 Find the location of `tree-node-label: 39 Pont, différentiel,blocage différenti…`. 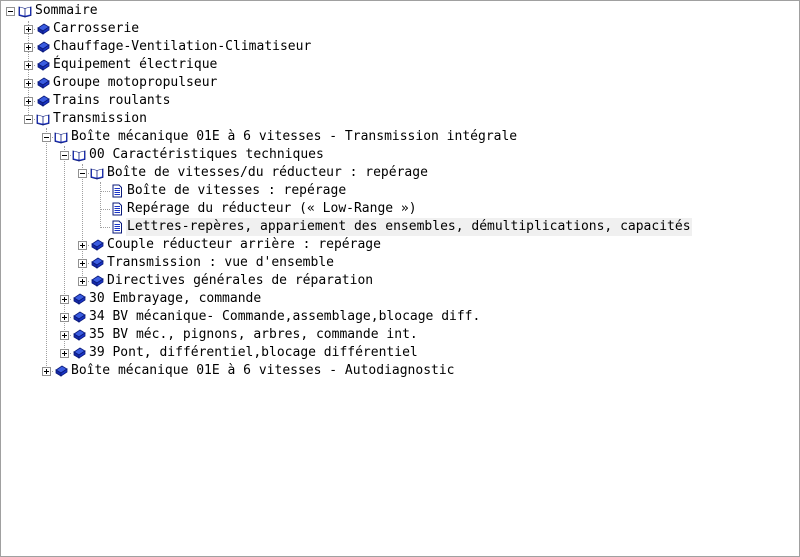

tree-node-label: 39 Pont, différentiel,blocage différenti… is located at coordinates (253, 352).